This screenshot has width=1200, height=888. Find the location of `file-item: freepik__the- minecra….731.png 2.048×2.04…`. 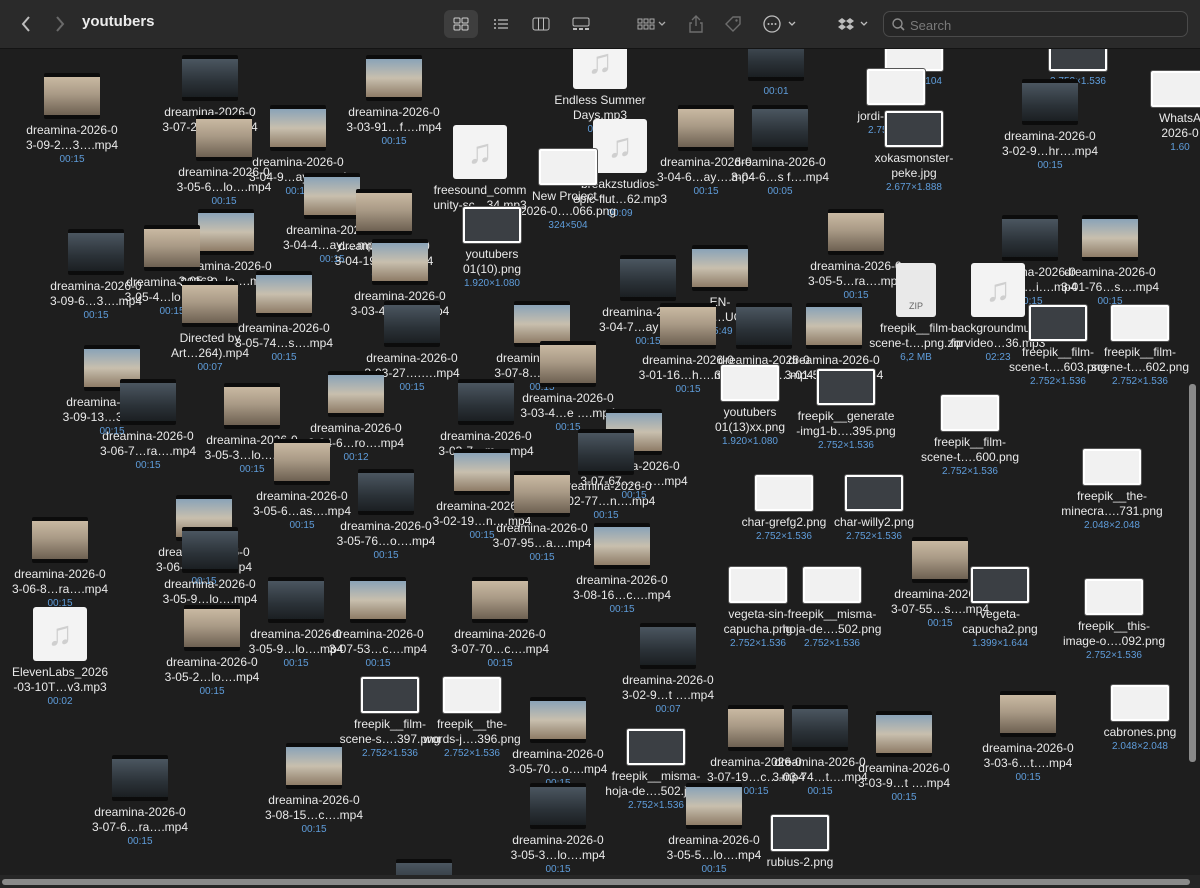

file-item: freepik__the- minecra….731.png 2.048×2.04… is located at coordinates (1112, 490).